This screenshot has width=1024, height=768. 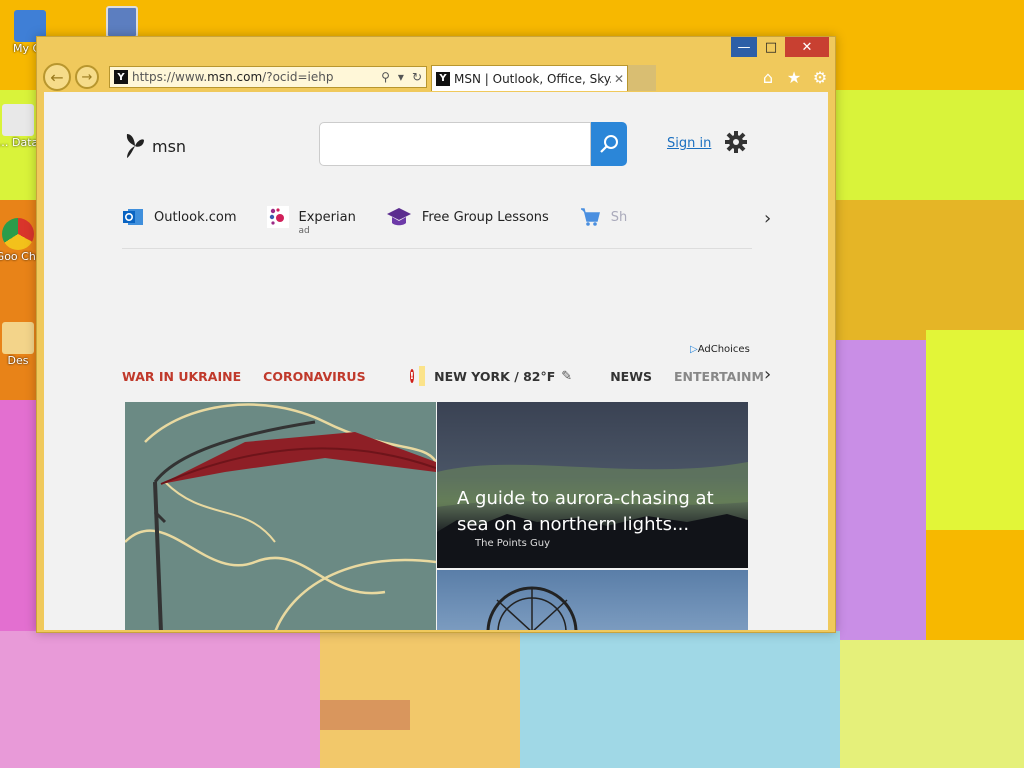 I want to click on close-icon: ✕, so click(x=807, y=47).